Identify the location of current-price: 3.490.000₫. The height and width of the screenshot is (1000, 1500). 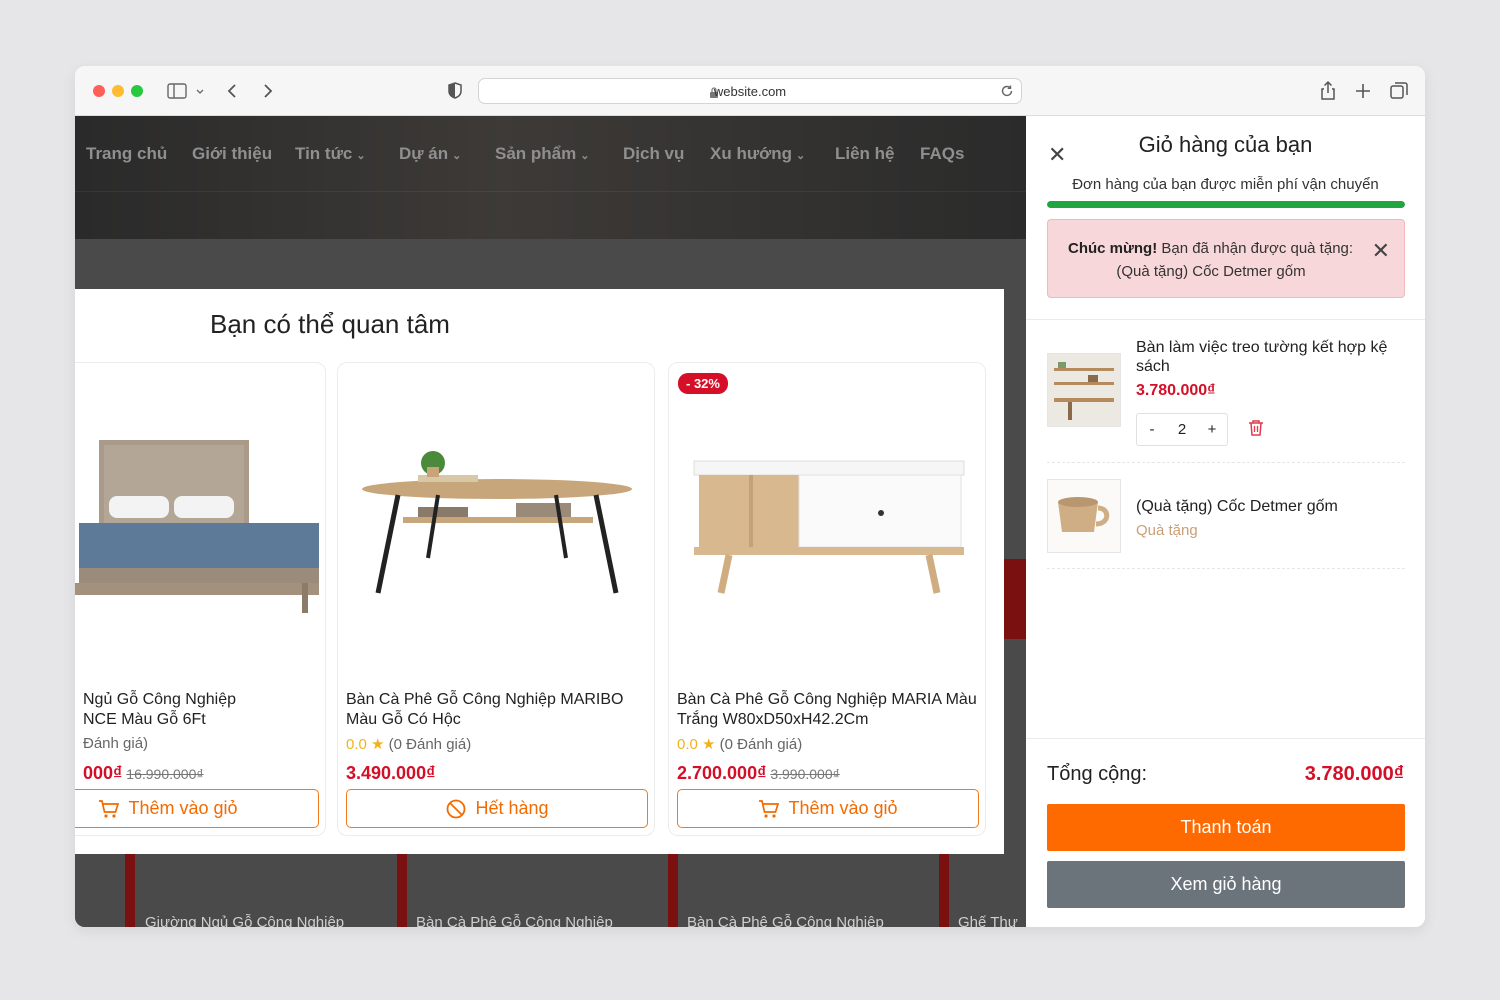
(391, 773).